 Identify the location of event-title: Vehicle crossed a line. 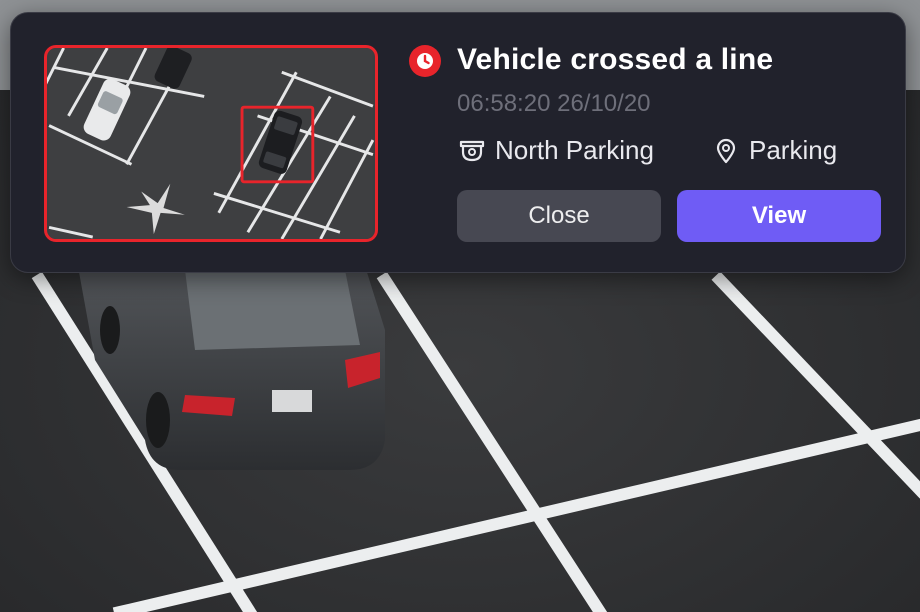
(615, 59).